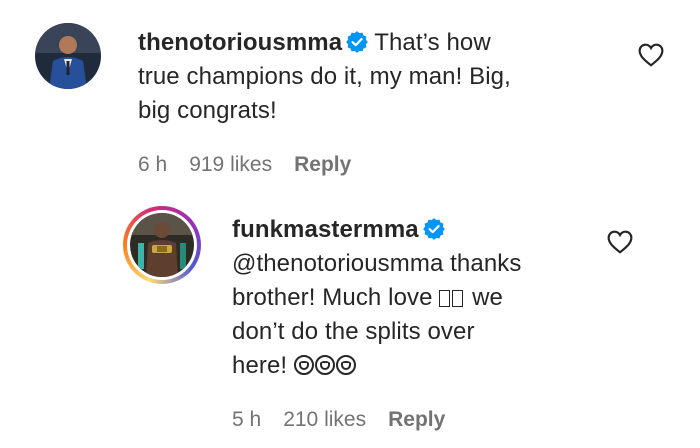 The image size is (700, 448). What do you see at coordinates (432, 42) in the screenshot?
I see `comment-text-line: That’s how` at bounding box center [432, 42].